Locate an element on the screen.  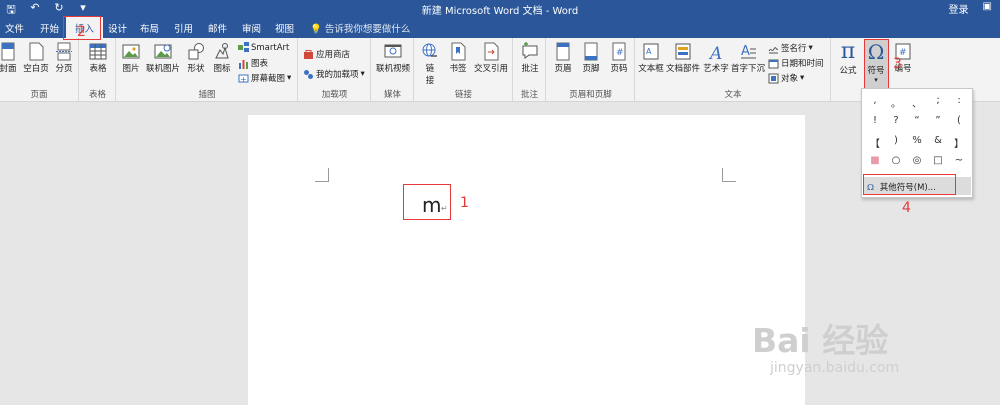
quick-parts-button: 文档部件 is located at coordinates (683, 58).